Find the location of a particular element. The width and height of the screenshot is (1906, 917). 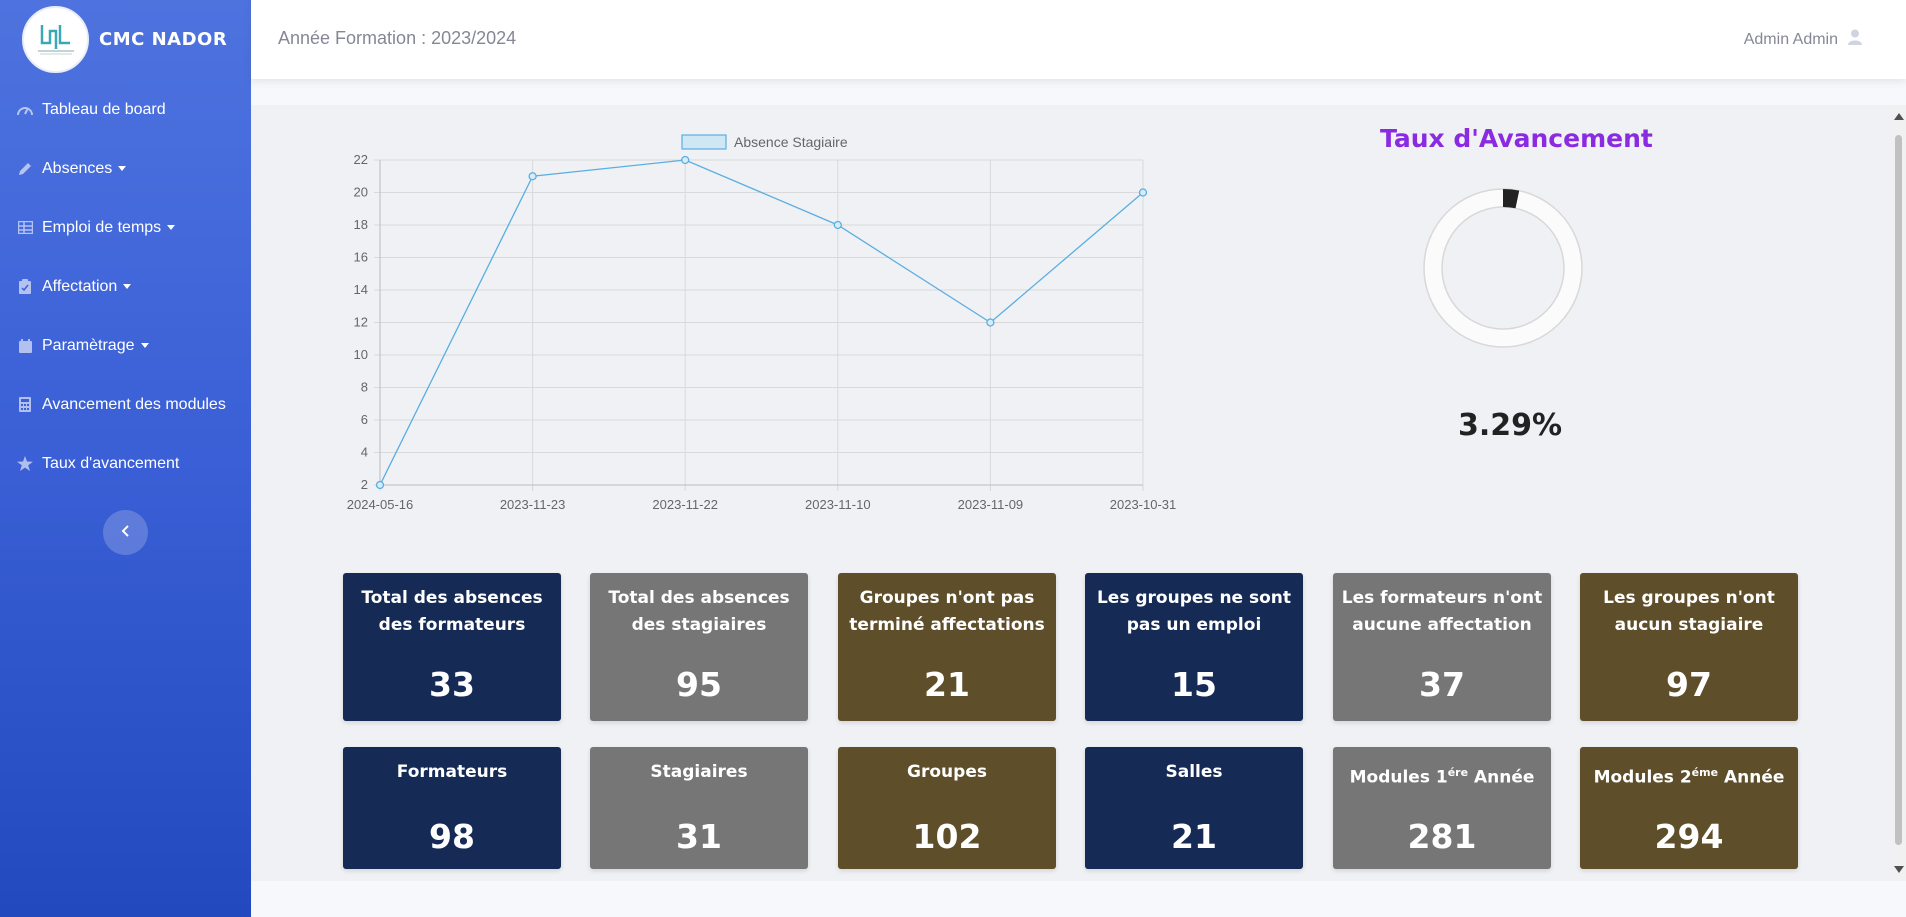

sidebar-item-emploi-de-temps: Emploi de temps is located at coordinates (125, 227).